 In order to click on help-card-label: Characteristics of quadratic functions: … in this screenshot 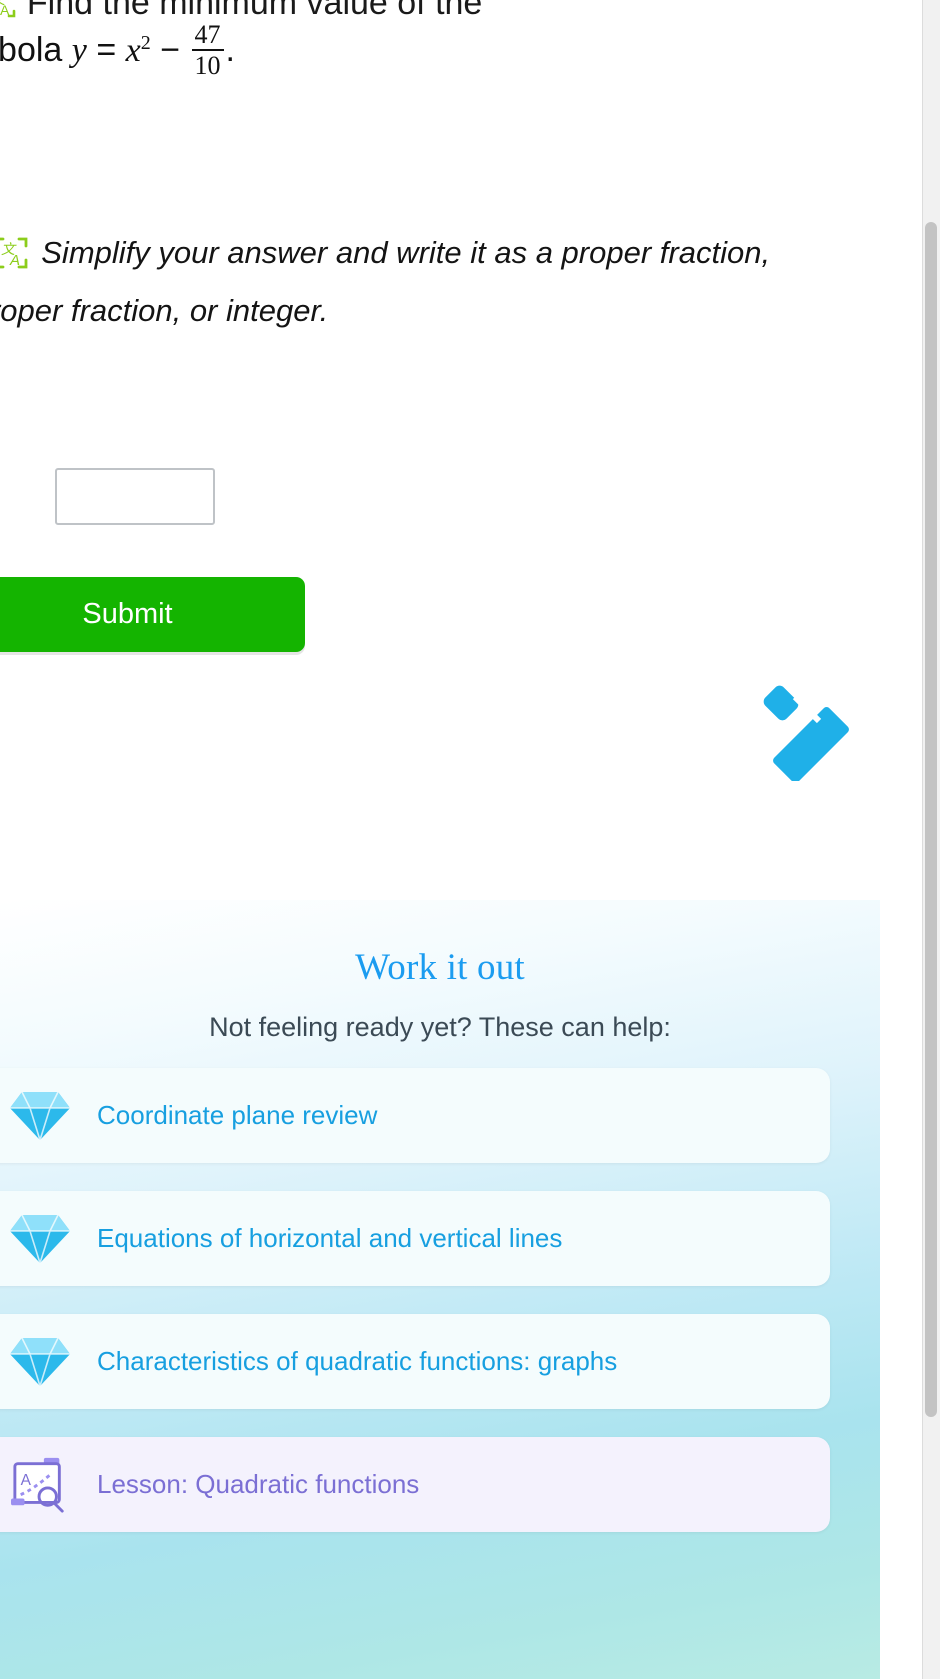, I will do `click(357, 1361)`.